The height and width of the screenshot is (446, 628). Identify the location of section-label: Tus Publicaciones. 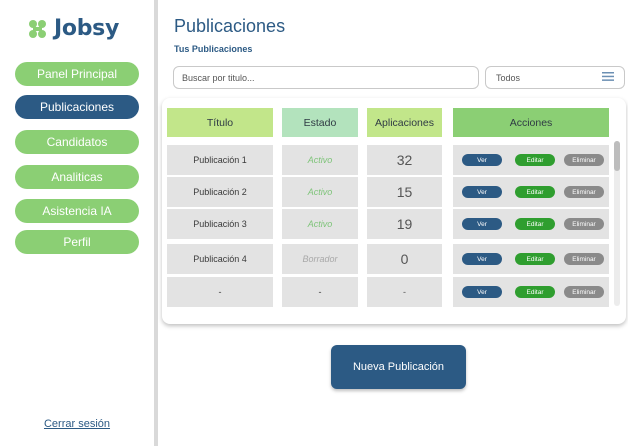
(213, 49).